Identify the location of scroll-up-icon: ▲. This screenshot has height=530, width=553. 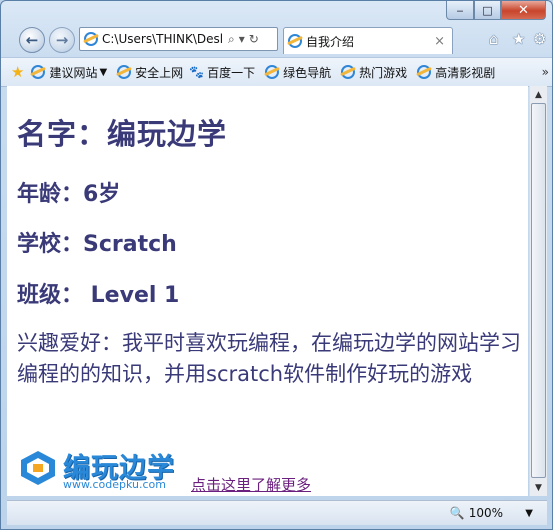
(538, 94).